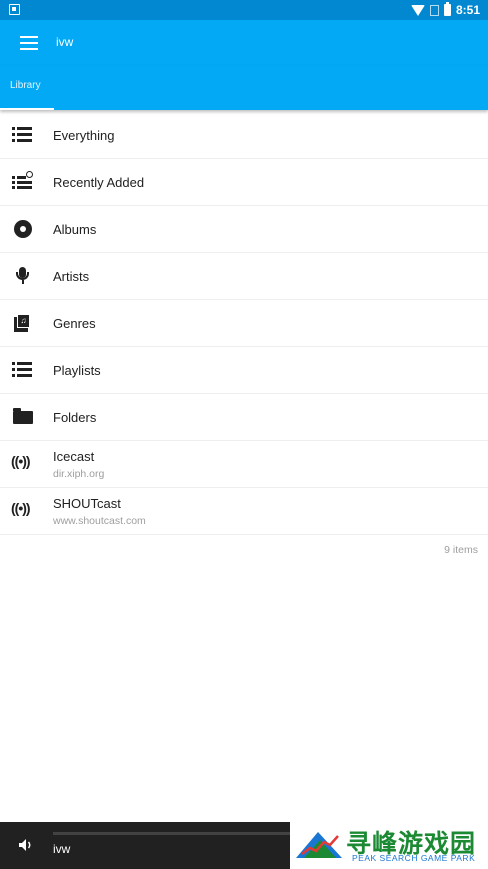 The width and height of the screenshot is (488, 869). I want to click on microphone-icon, so click(23, 276).